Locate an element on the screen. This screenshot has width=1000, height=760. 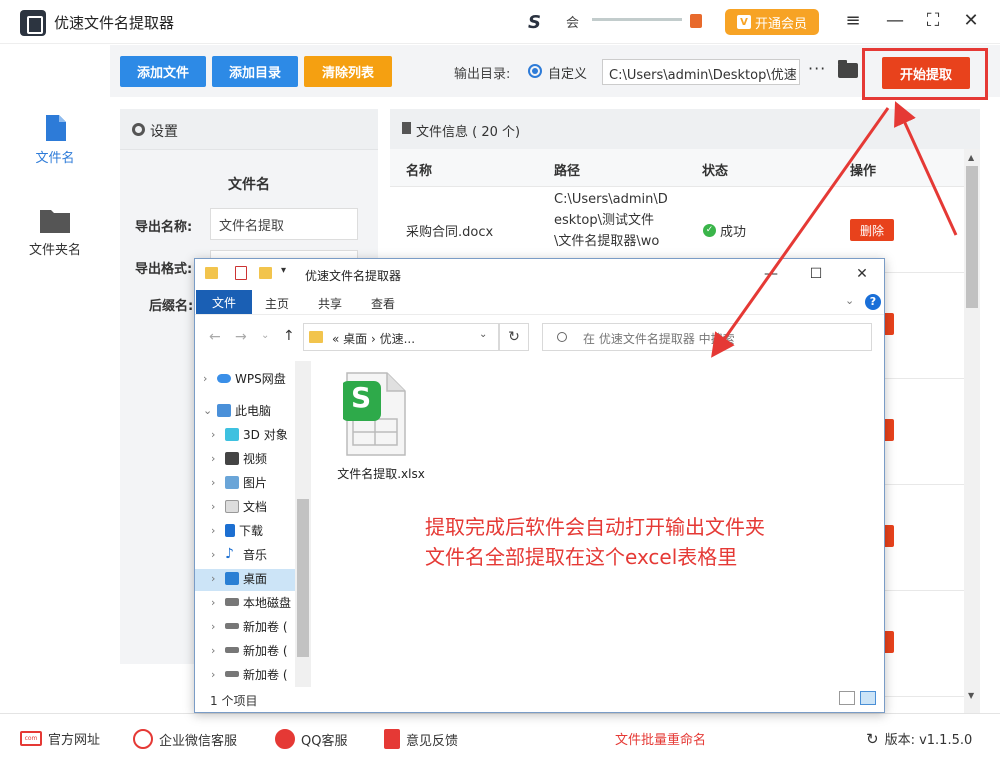
search-icon is located at coordinates (562, 337).